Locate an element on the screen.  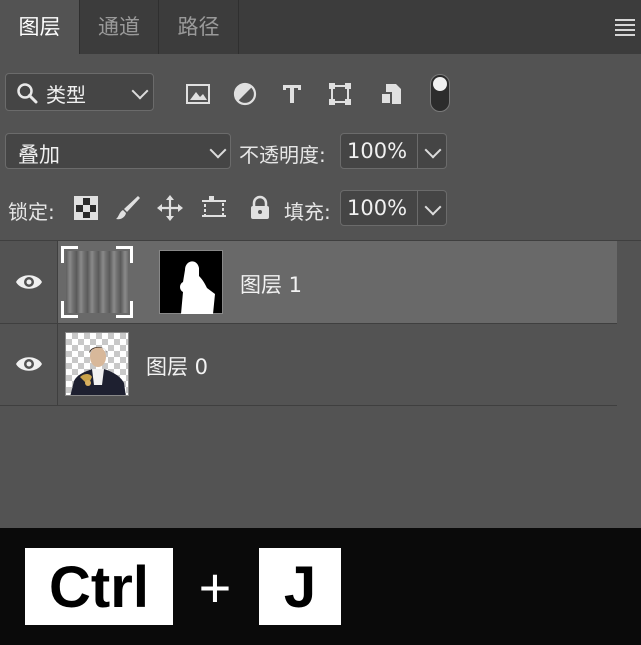
image-filter-icon is located at coordinates (198, 94).